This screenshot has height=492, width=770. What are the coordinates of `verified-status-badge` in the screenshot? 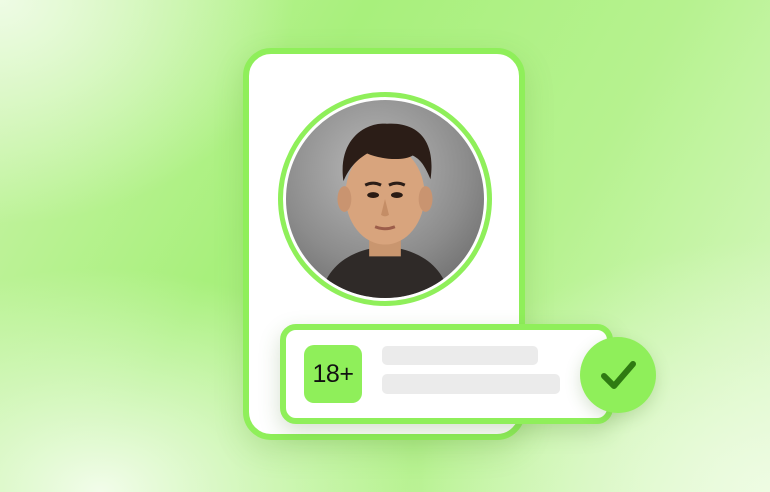 It's located at (618, 375).